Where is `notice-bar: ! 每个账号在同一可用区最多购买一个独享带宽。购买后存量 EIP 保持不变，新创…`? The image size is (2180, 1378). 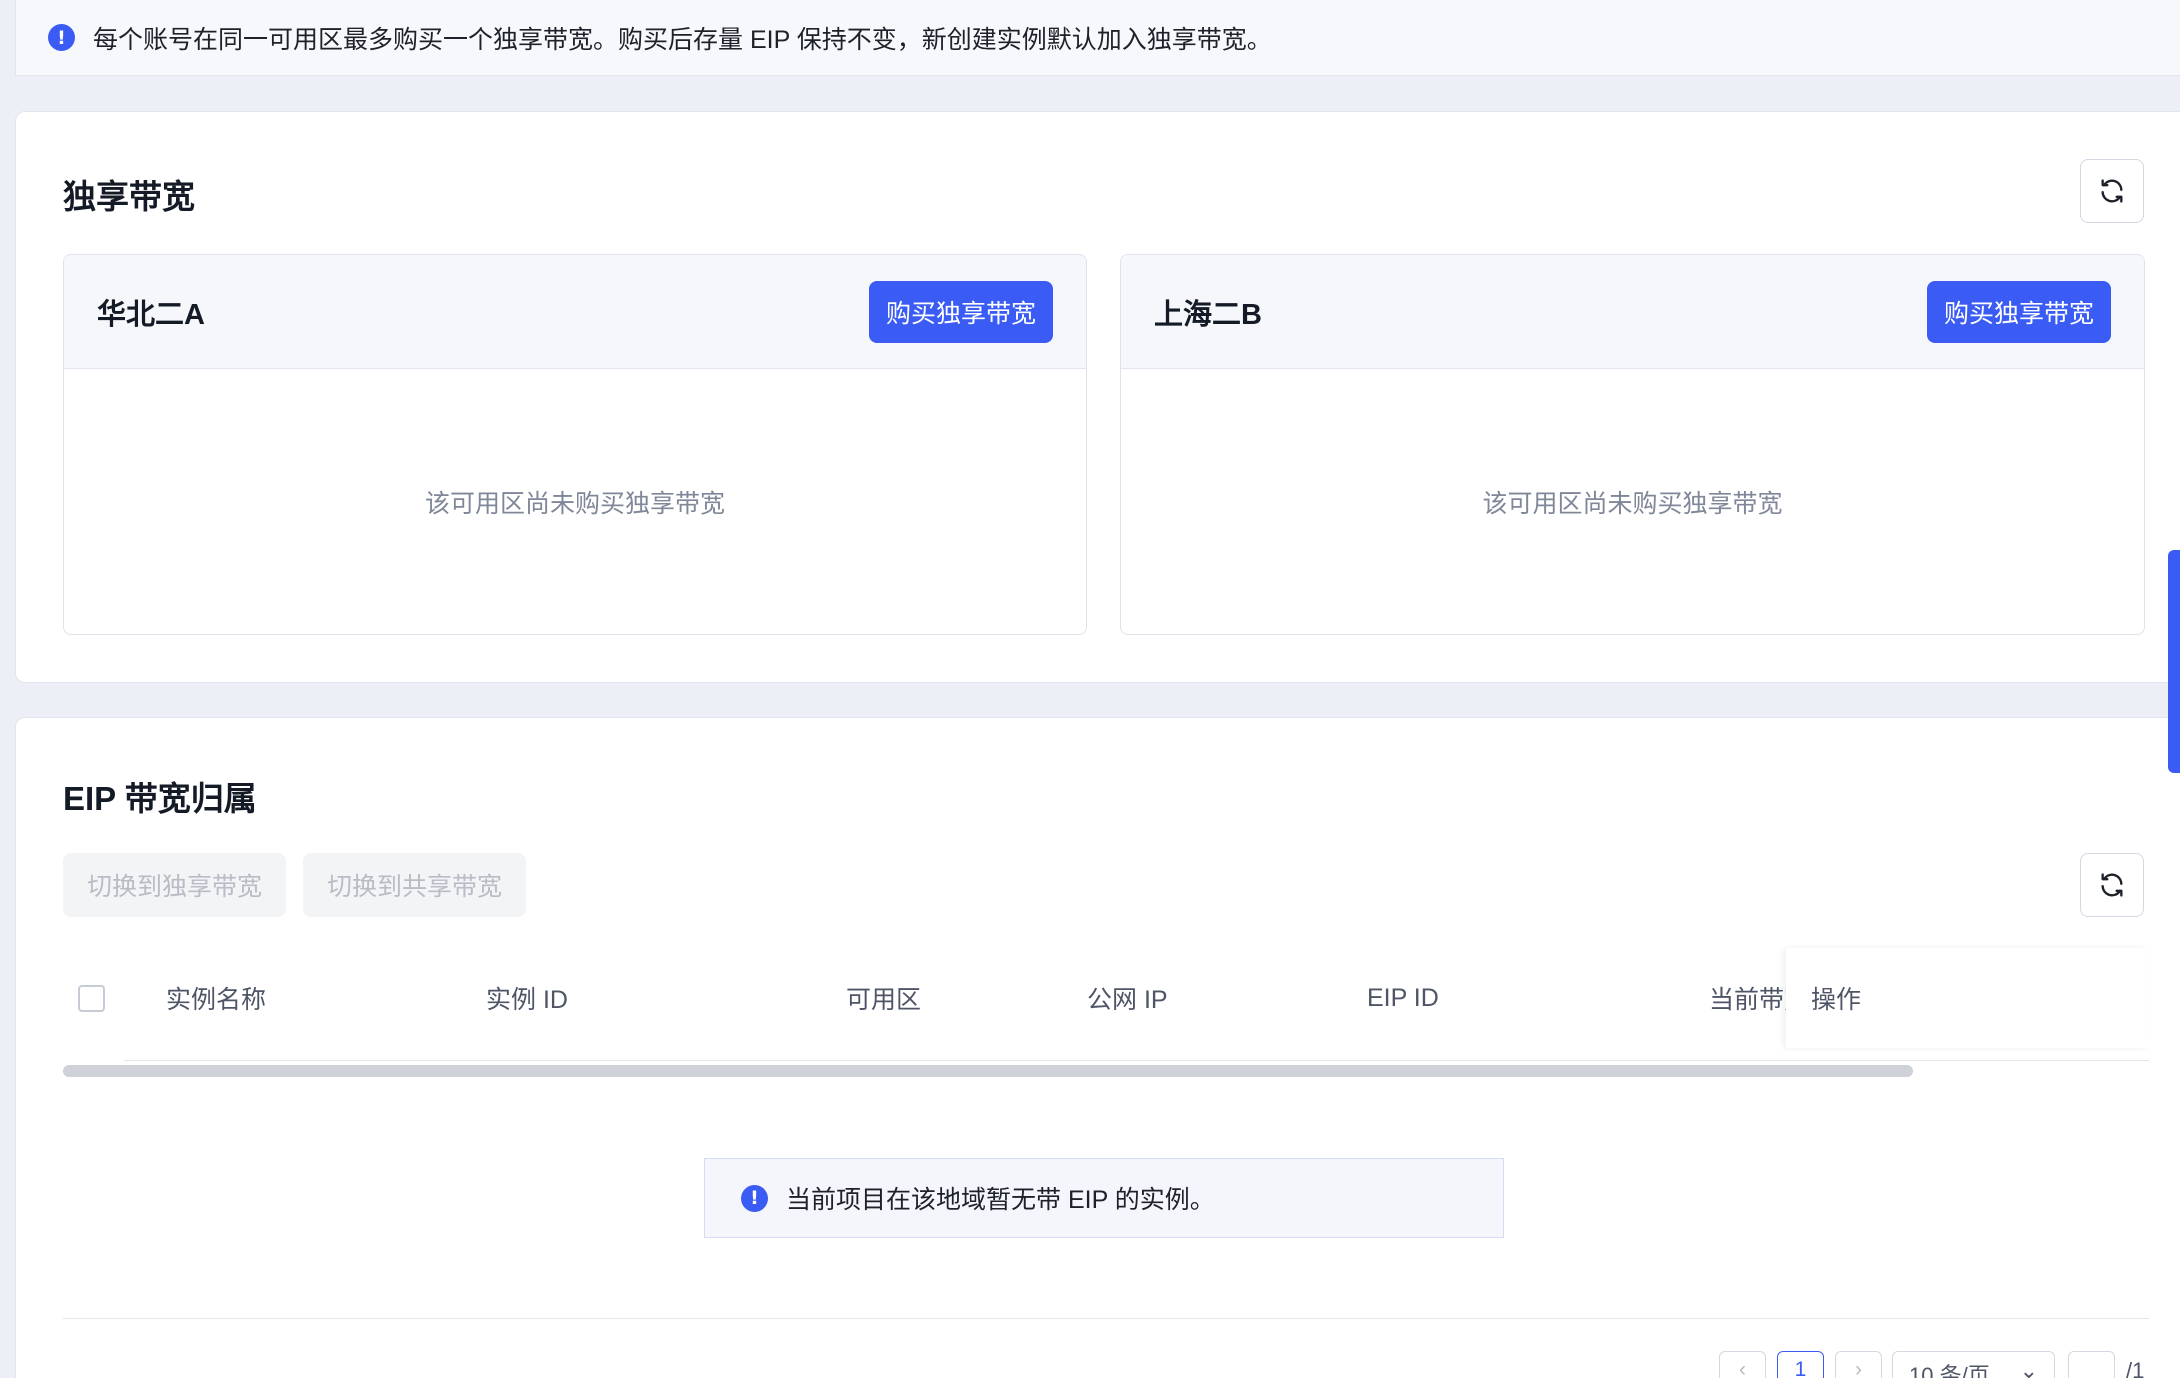 notice-bar: ! 每个账号在同一可用区最多购买一个独享带宽。购买后存量 EIP 保持不变，新创… is located at coordinates (1097, 38).